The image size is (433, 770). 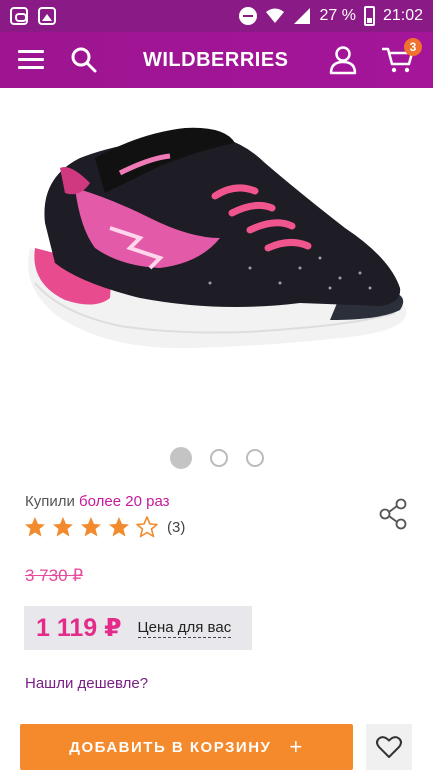 What do you see at coordinates (124, 501) in the screenshot?
I see `purchase-count-value: более 20 раз` at bounding box center [124, 501].